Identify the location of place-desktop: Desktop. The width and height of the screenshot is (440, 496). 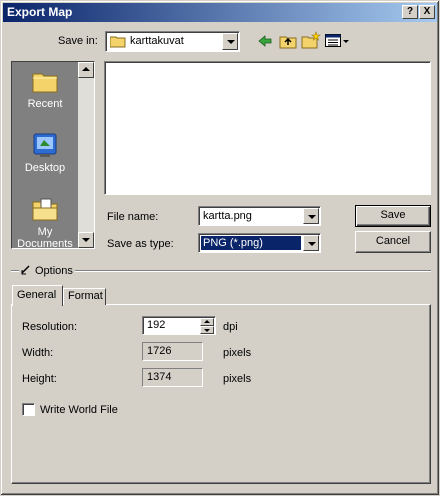
(45, 153).